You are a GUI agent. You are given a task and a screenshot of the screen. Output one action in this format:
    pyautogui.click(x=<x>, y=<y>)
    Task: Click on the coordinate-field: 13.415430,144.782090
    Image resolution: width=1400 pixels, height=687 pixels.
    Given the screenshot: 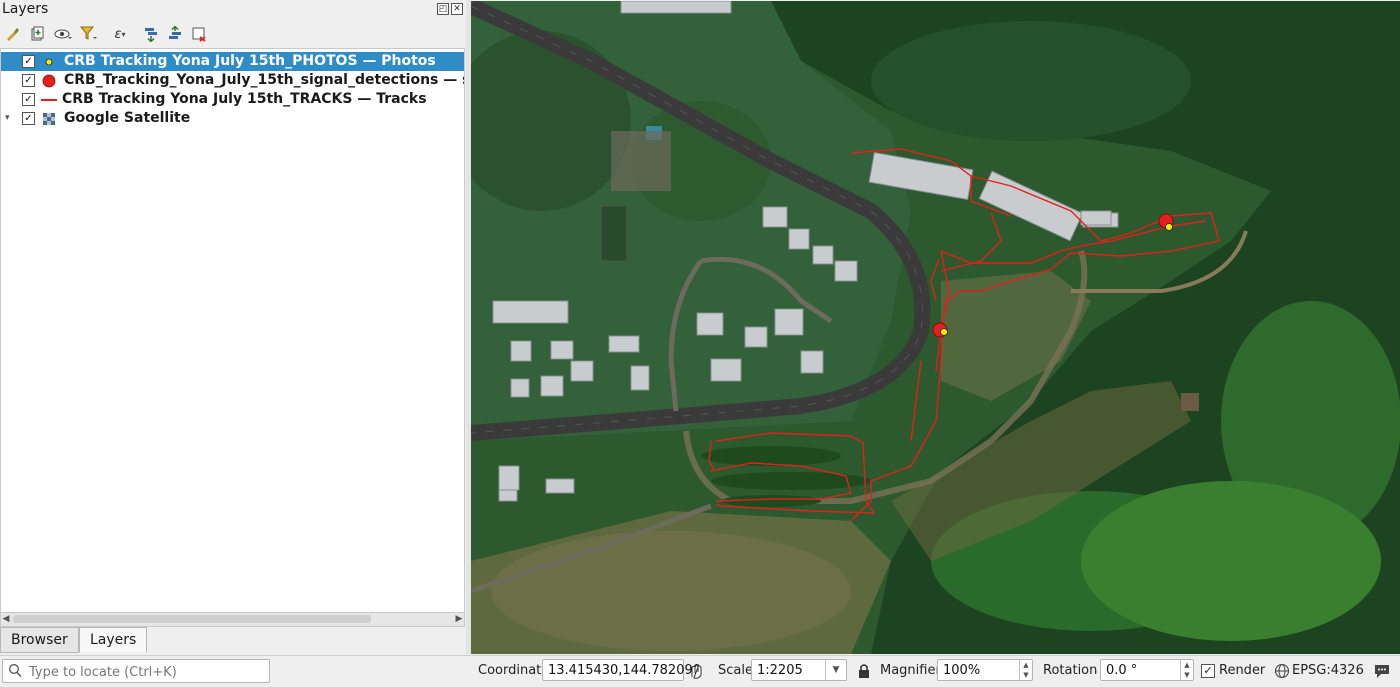 What is the action you would take?
    pyautogui.click(x=621, y=670)
    